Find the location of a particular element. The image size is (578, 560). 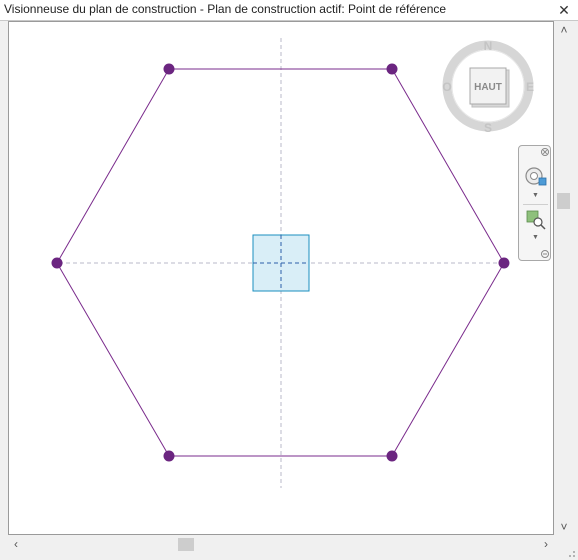

close-icon is located at coordinates (545, 152).